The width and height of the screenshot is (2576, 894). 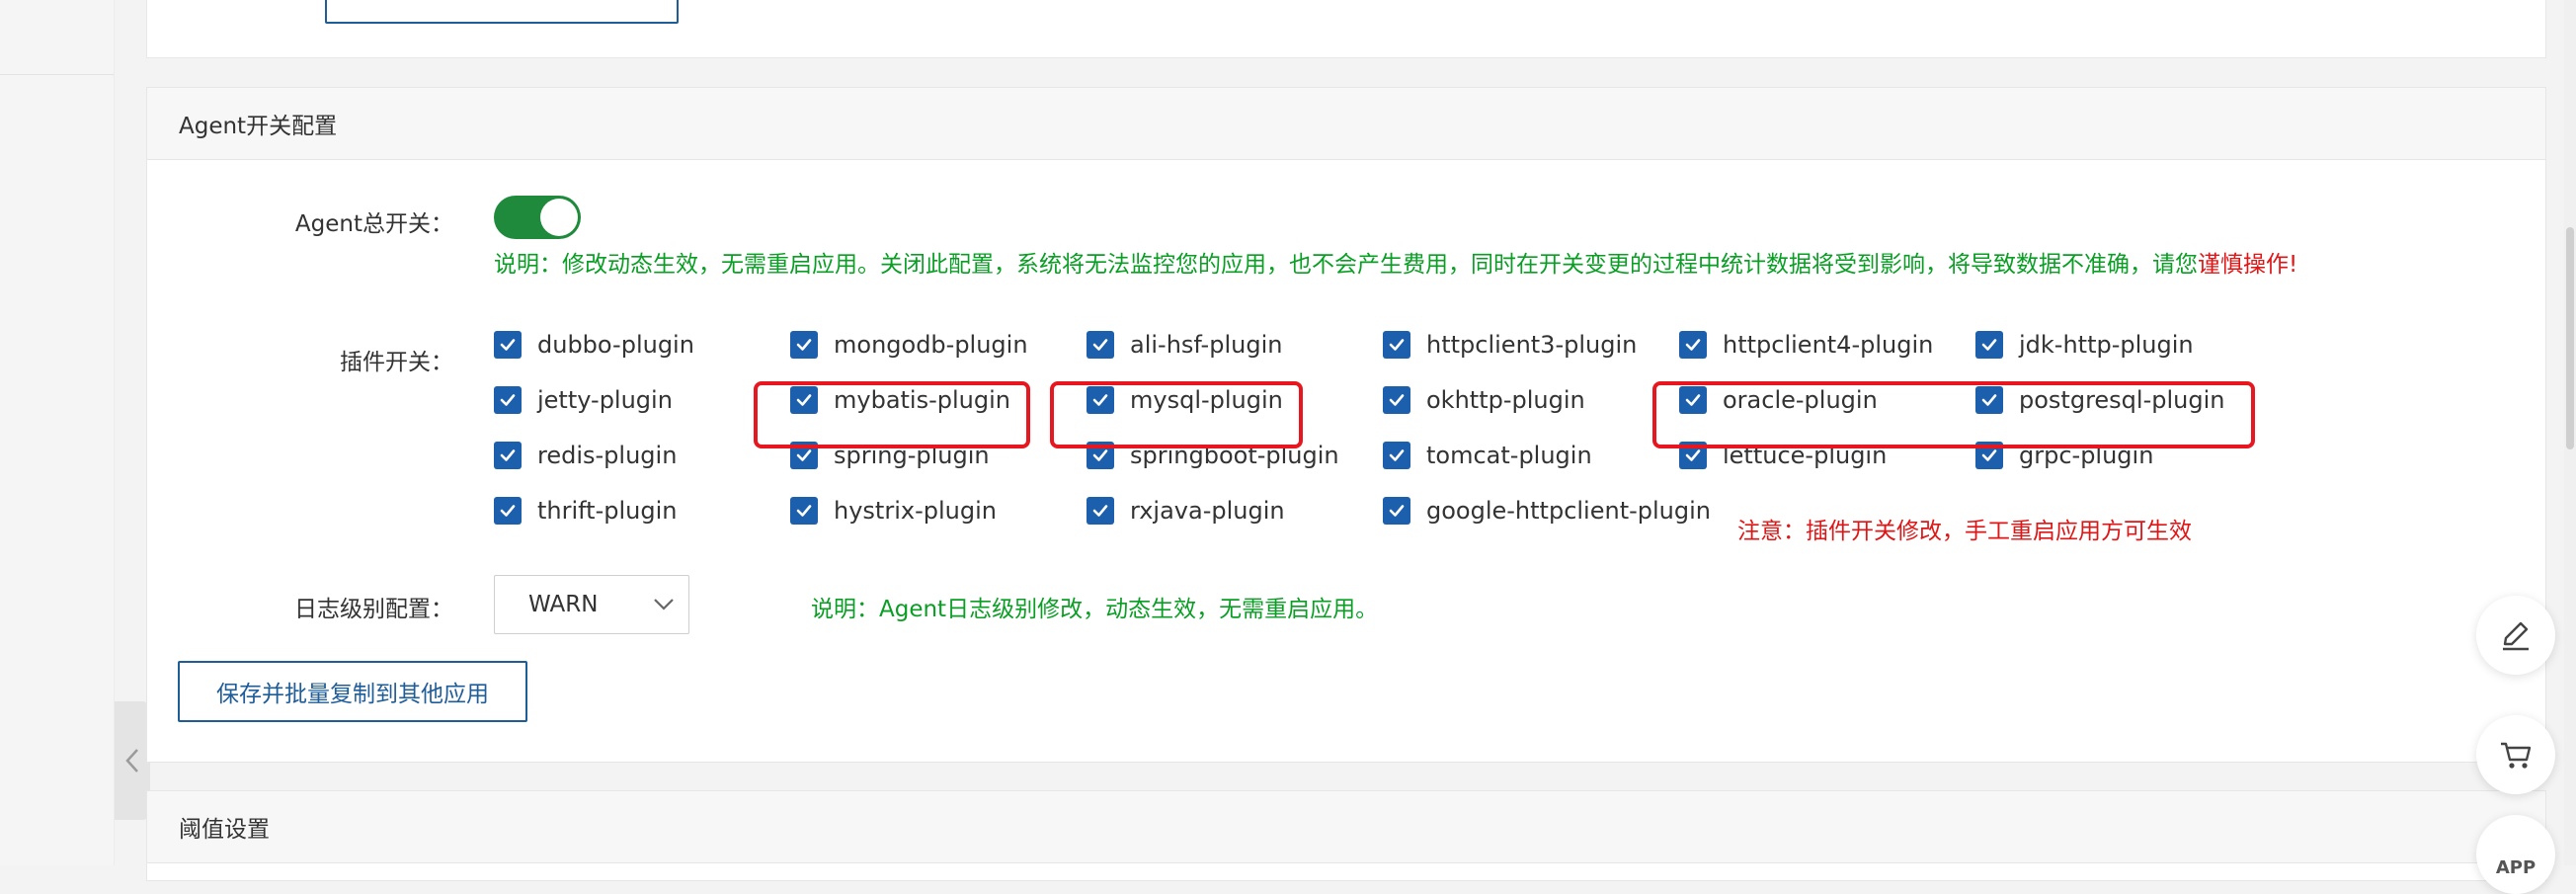 What do you see at coordinates (1568, 511) in the screenshot?
I see `plugin-label: google-httpclient-plugin` at bounding box center [1568, 511].